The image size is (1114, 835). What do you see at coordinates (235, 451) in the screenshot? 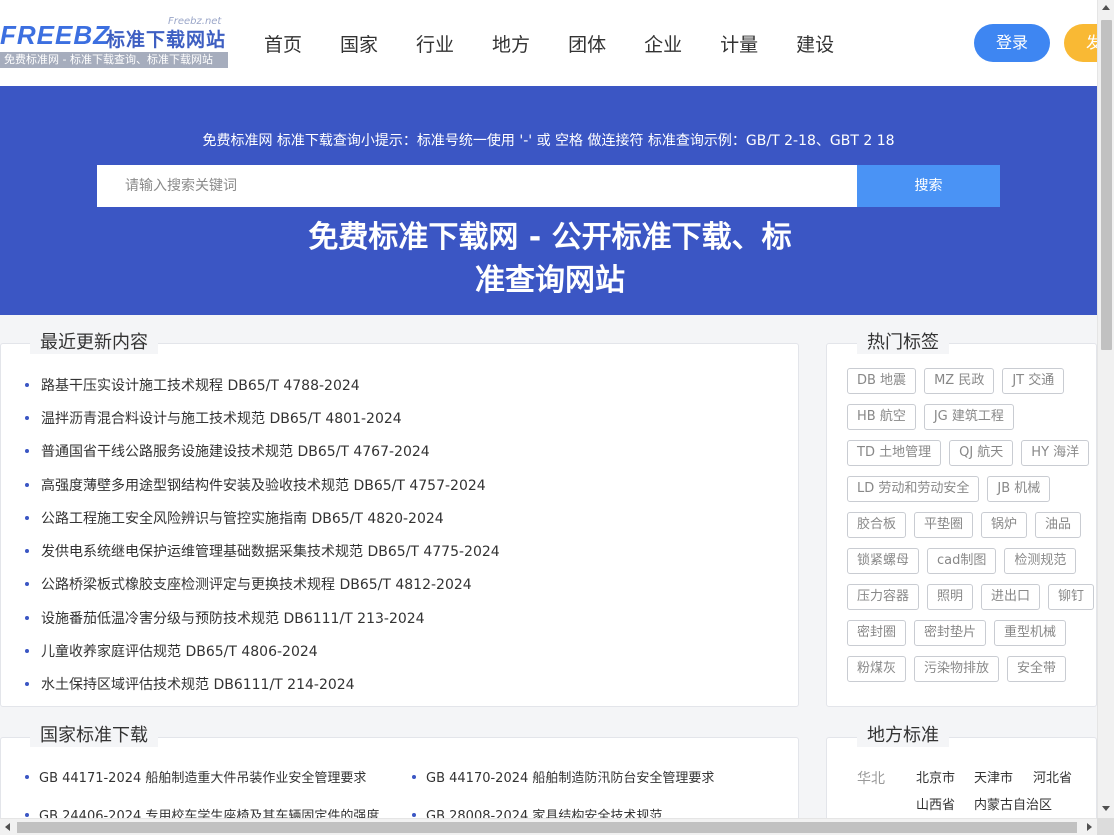
I see `update-link: 普通国省干线公路服务设施建设技术规范 DB65/T 4767-2024` at bounding box center [235, 451].